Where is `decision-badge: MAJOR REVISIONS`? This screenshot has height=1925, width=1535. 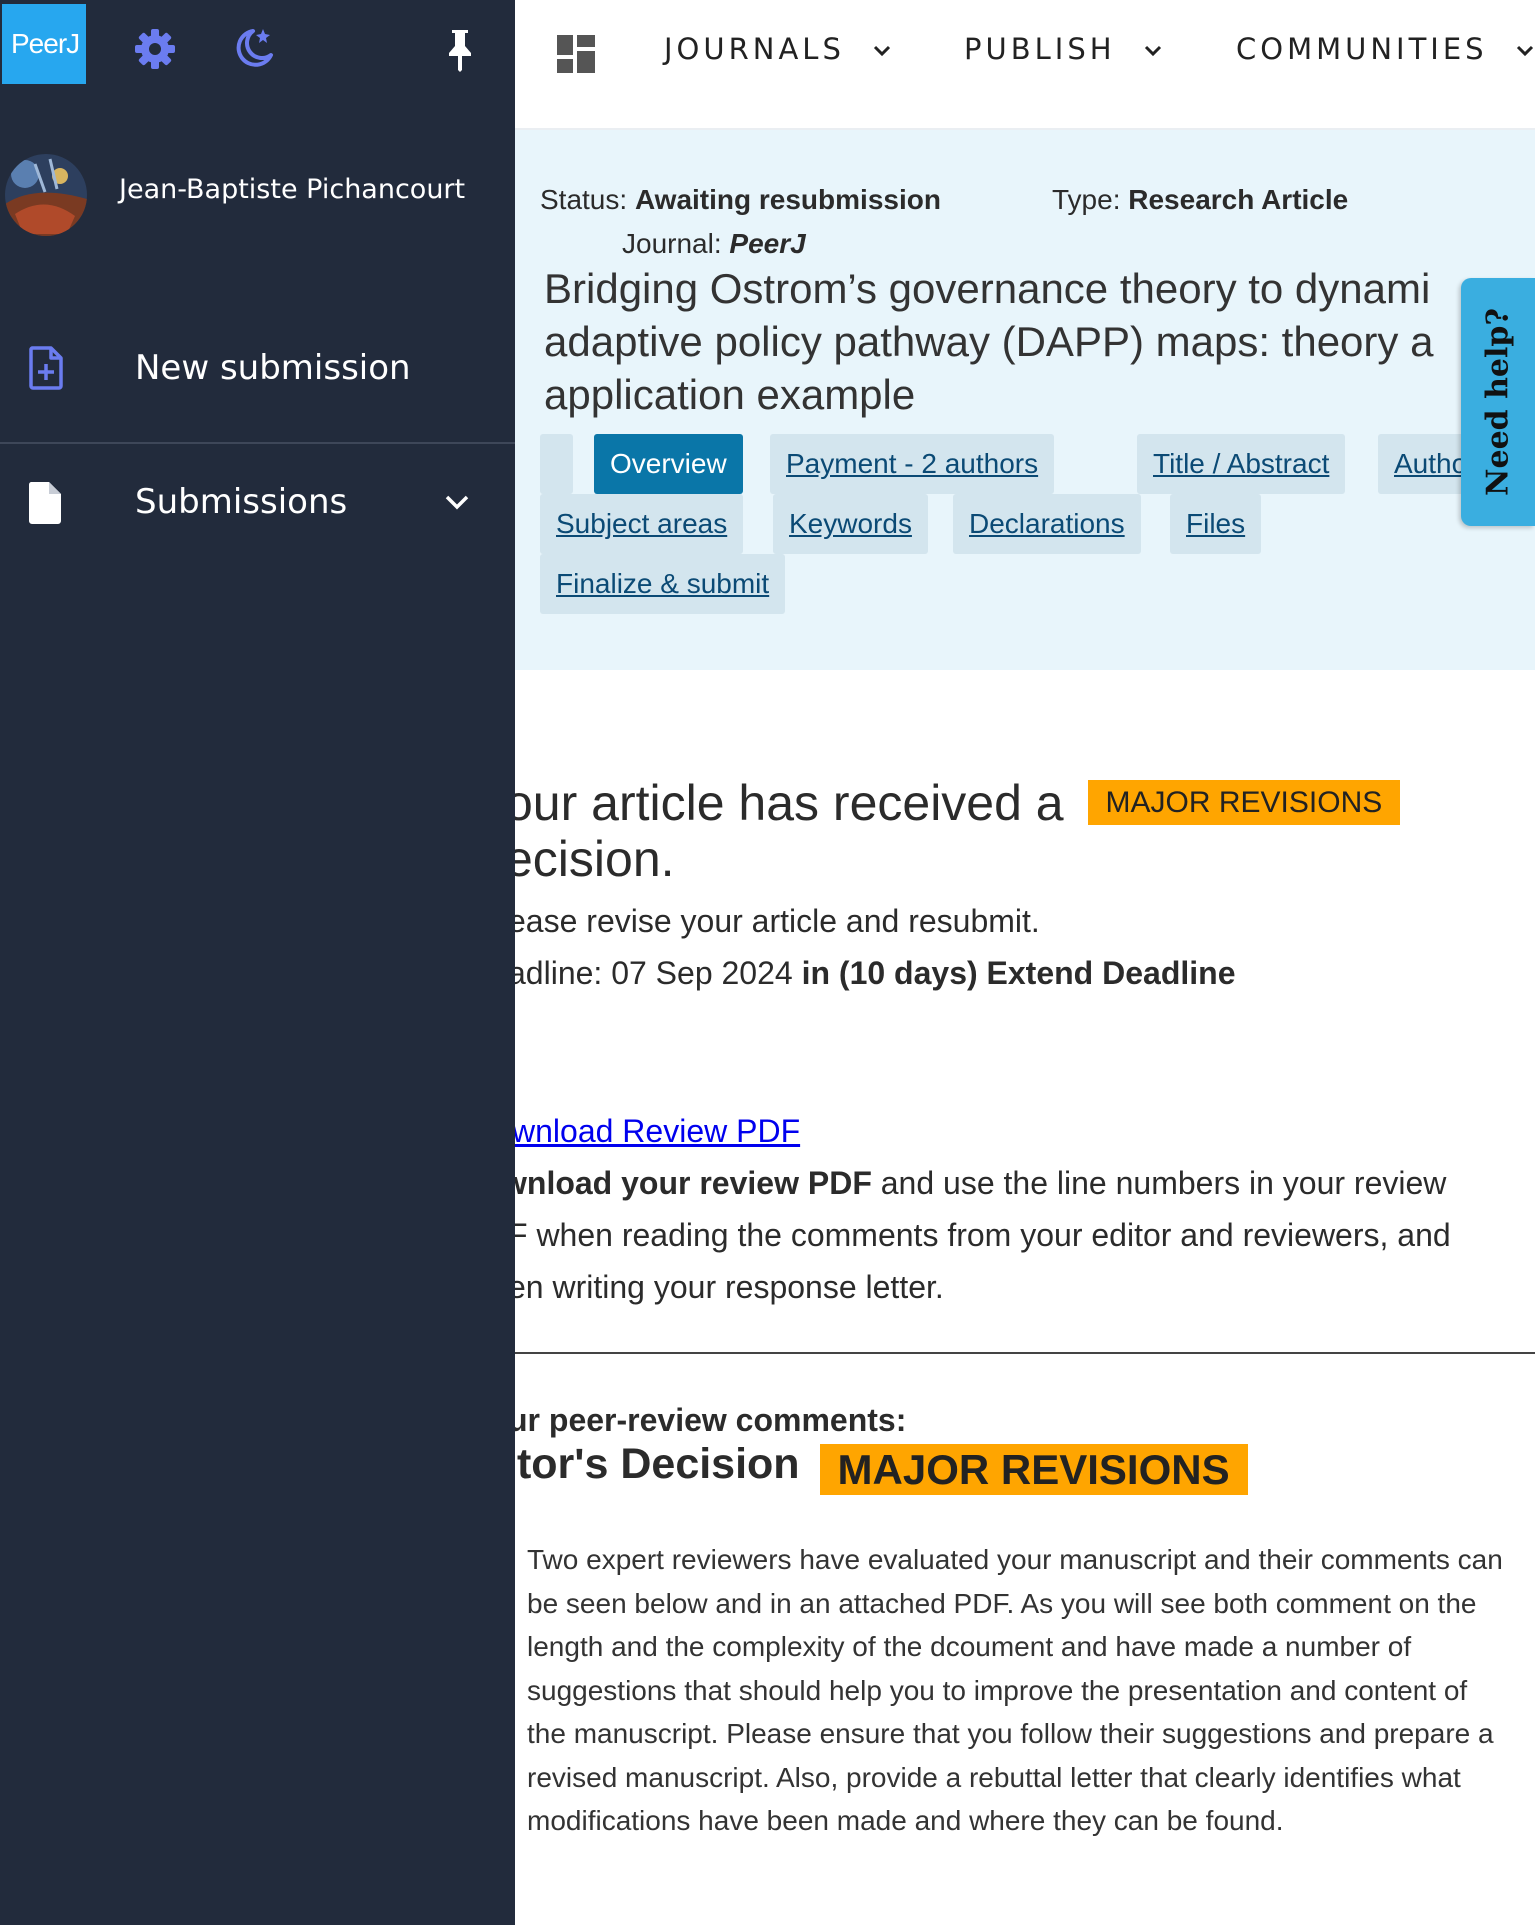
decision-badge: MAJOR REVISIONS is located at coordinates (1244, 802).